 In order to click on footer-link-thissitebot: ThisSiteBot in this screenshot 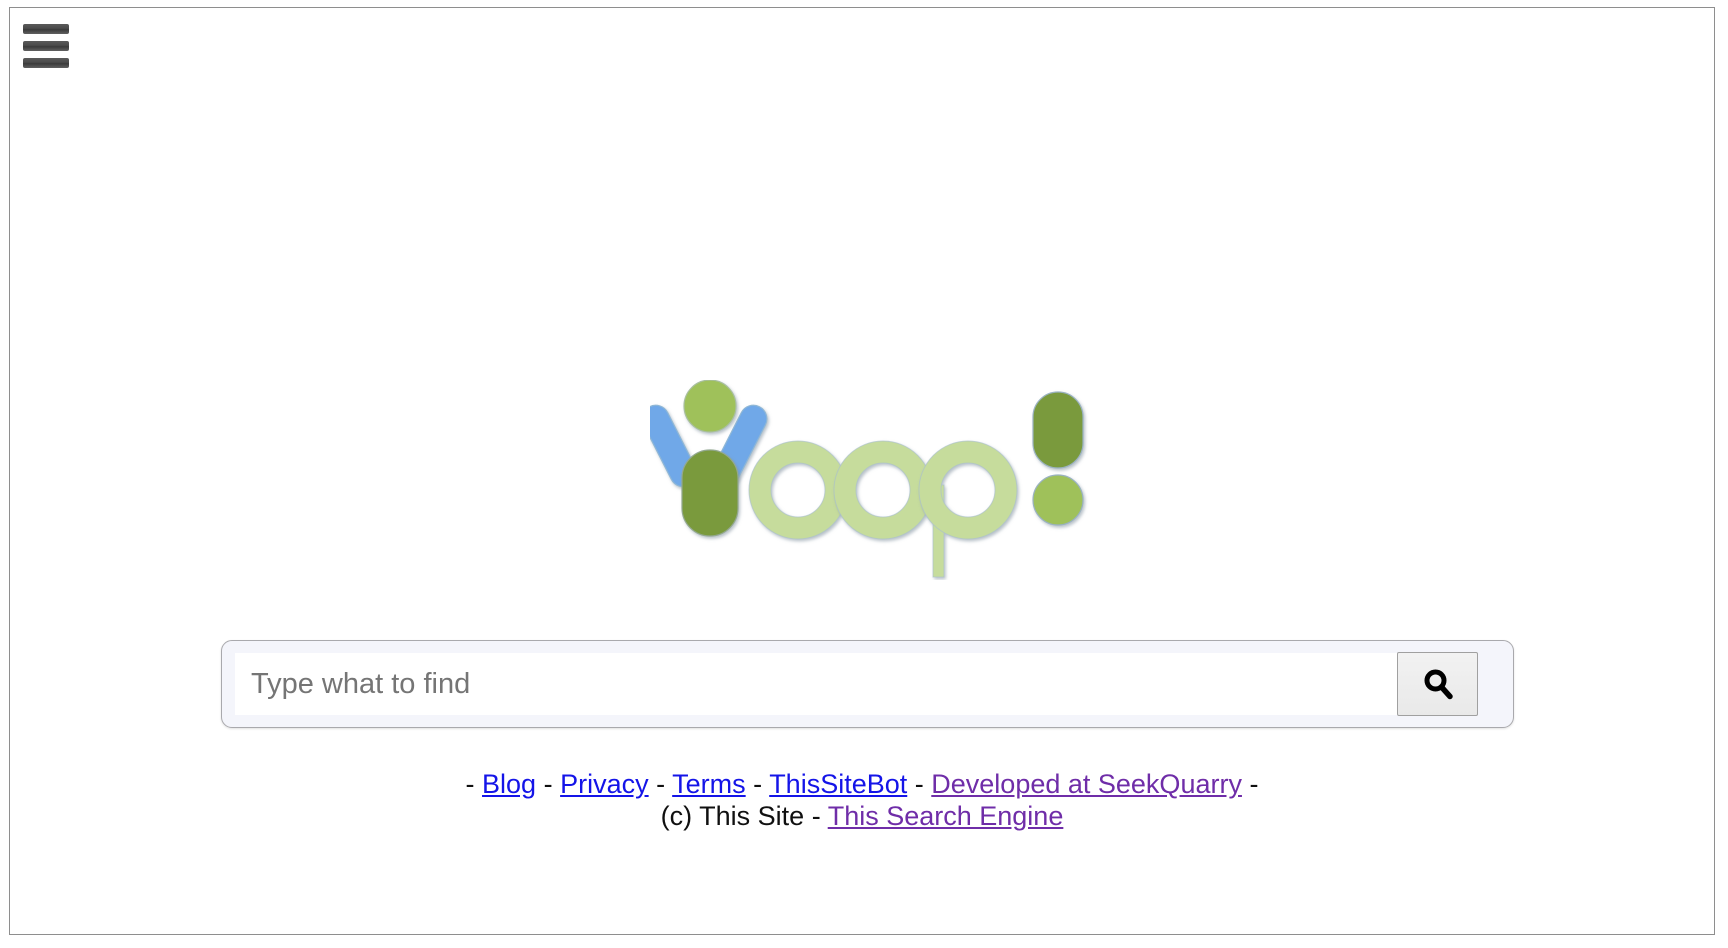, I will do `click(838, 784)`.